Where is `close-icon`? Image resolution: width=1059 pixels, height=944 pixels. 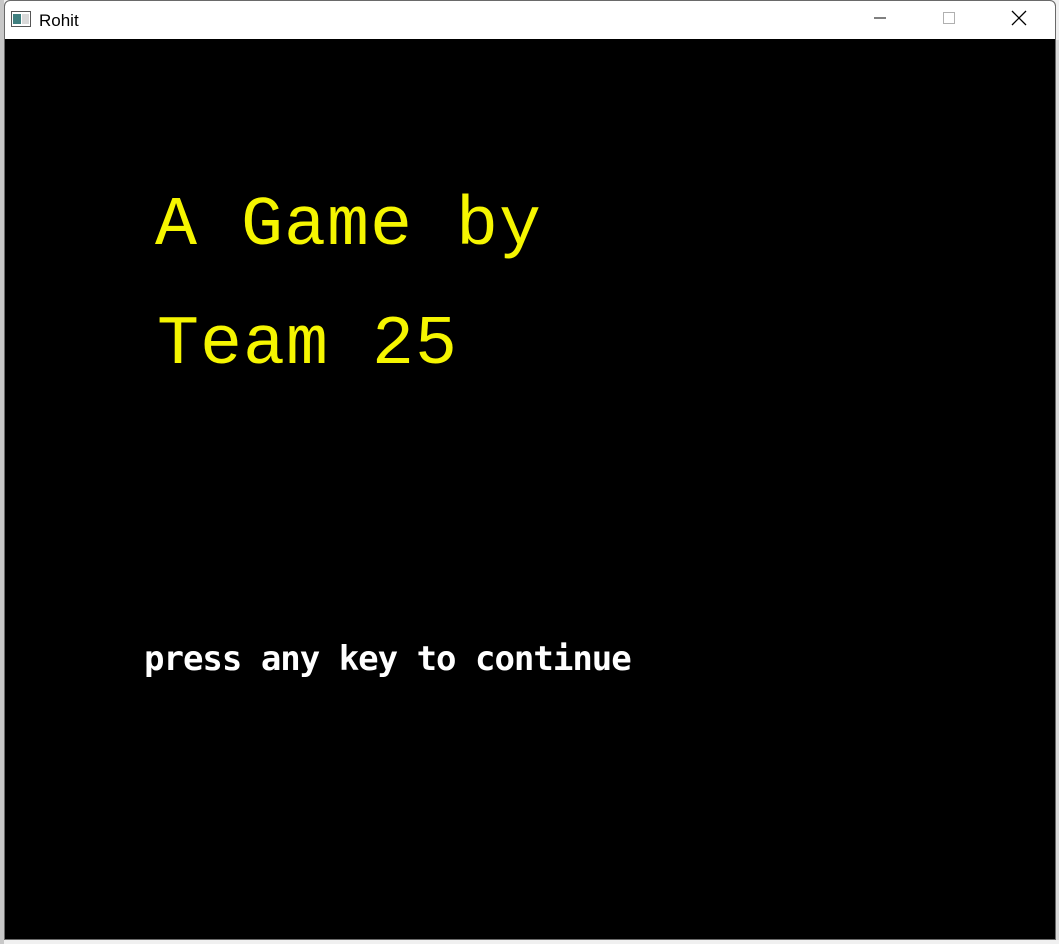 close-icon is located at coordinates (1019, 20).